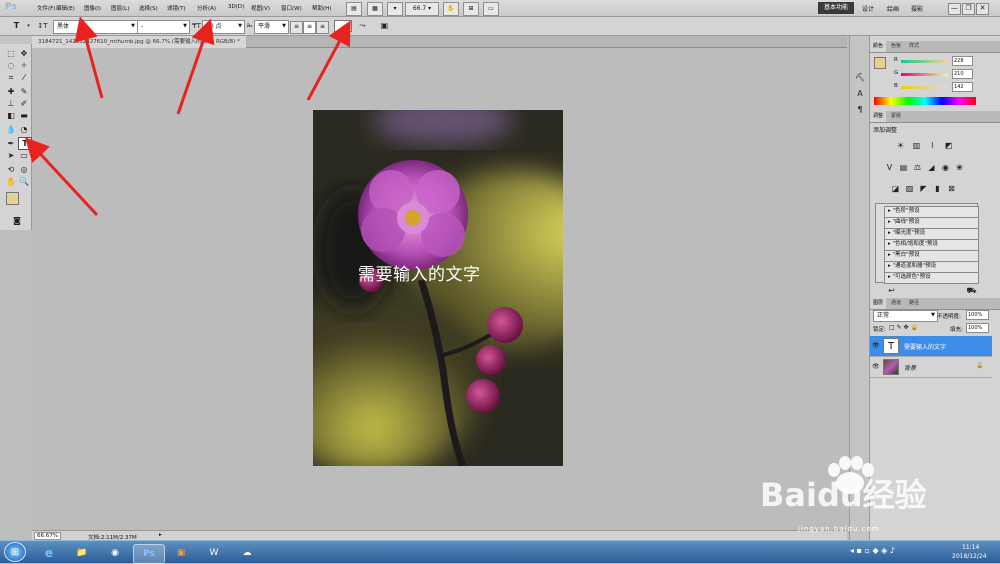  I want to click on start-button: ⊞, so click(15, 552).